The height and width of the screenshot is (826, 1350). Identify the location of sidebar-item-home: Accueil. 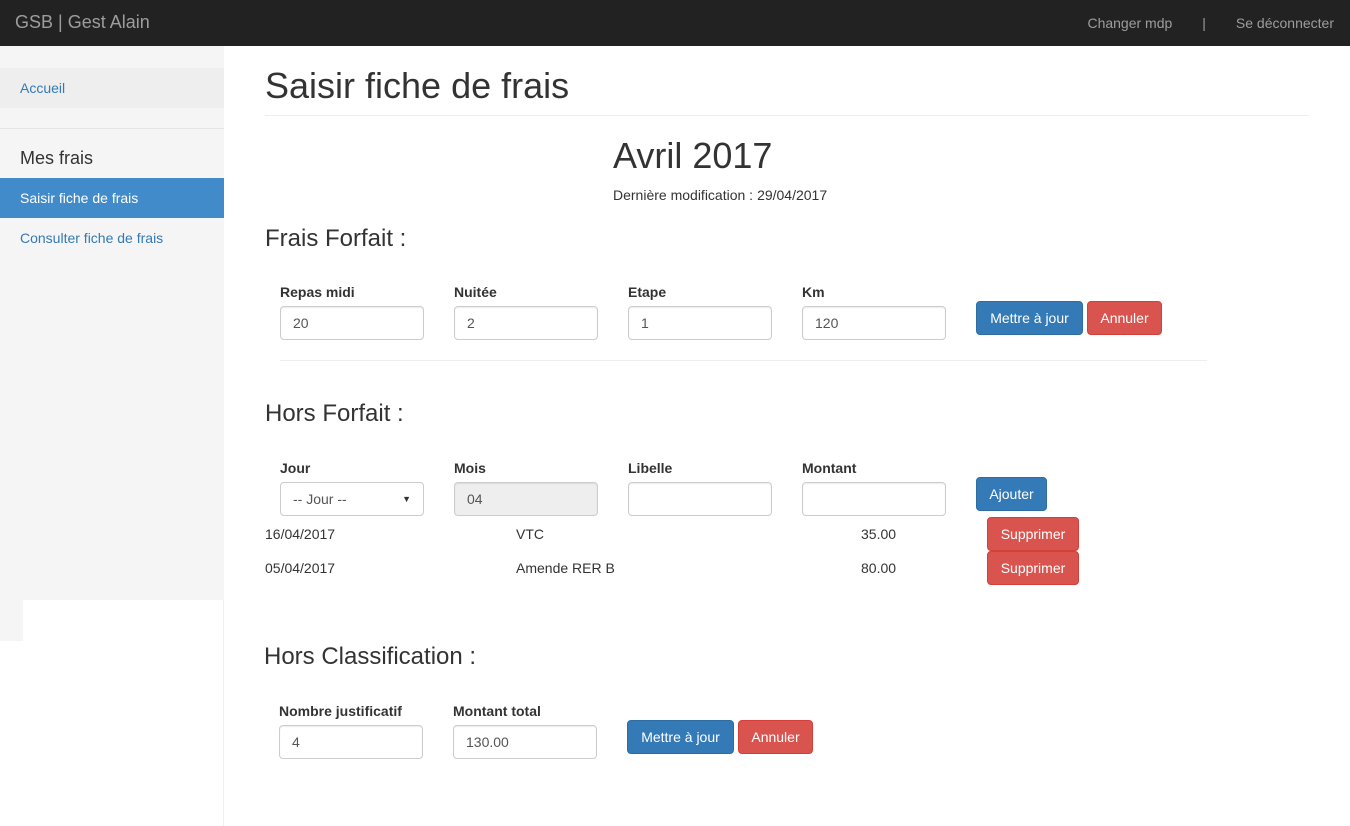
(112, 88).